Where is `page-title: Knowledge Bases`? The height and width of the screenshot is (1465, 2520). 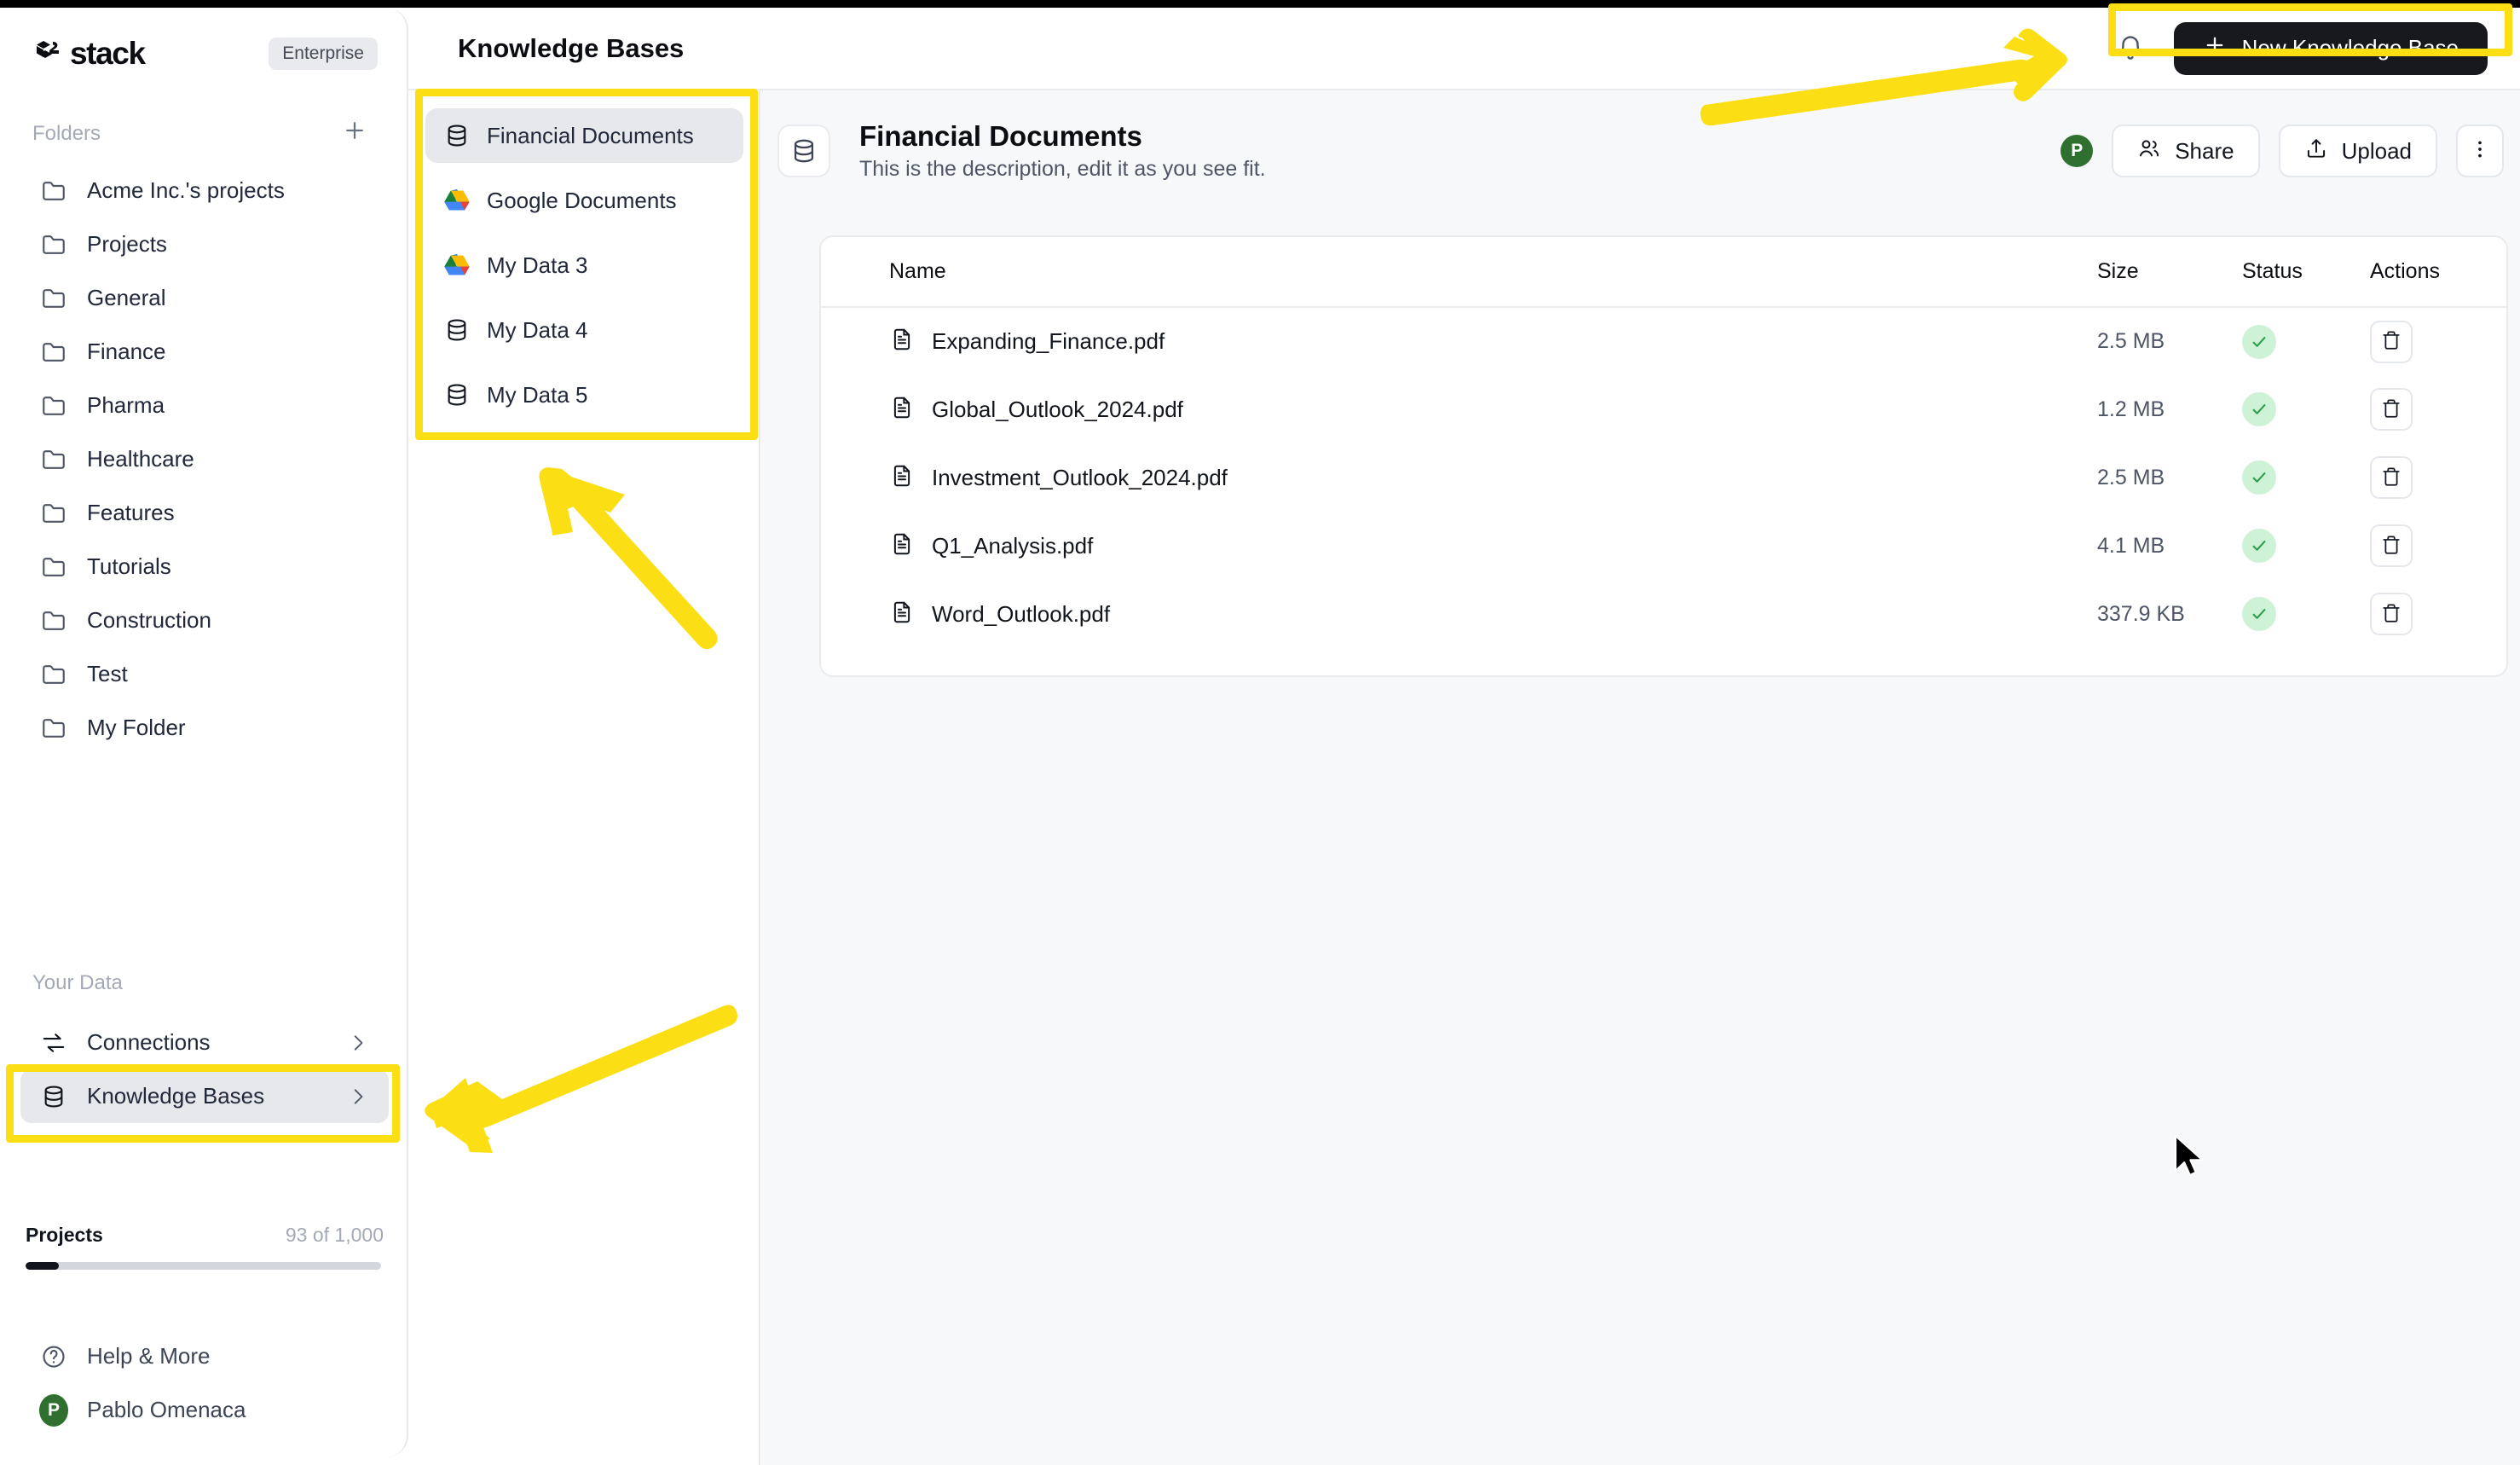
page-title: Knowledge Bases is located at coordinates (571, 47).